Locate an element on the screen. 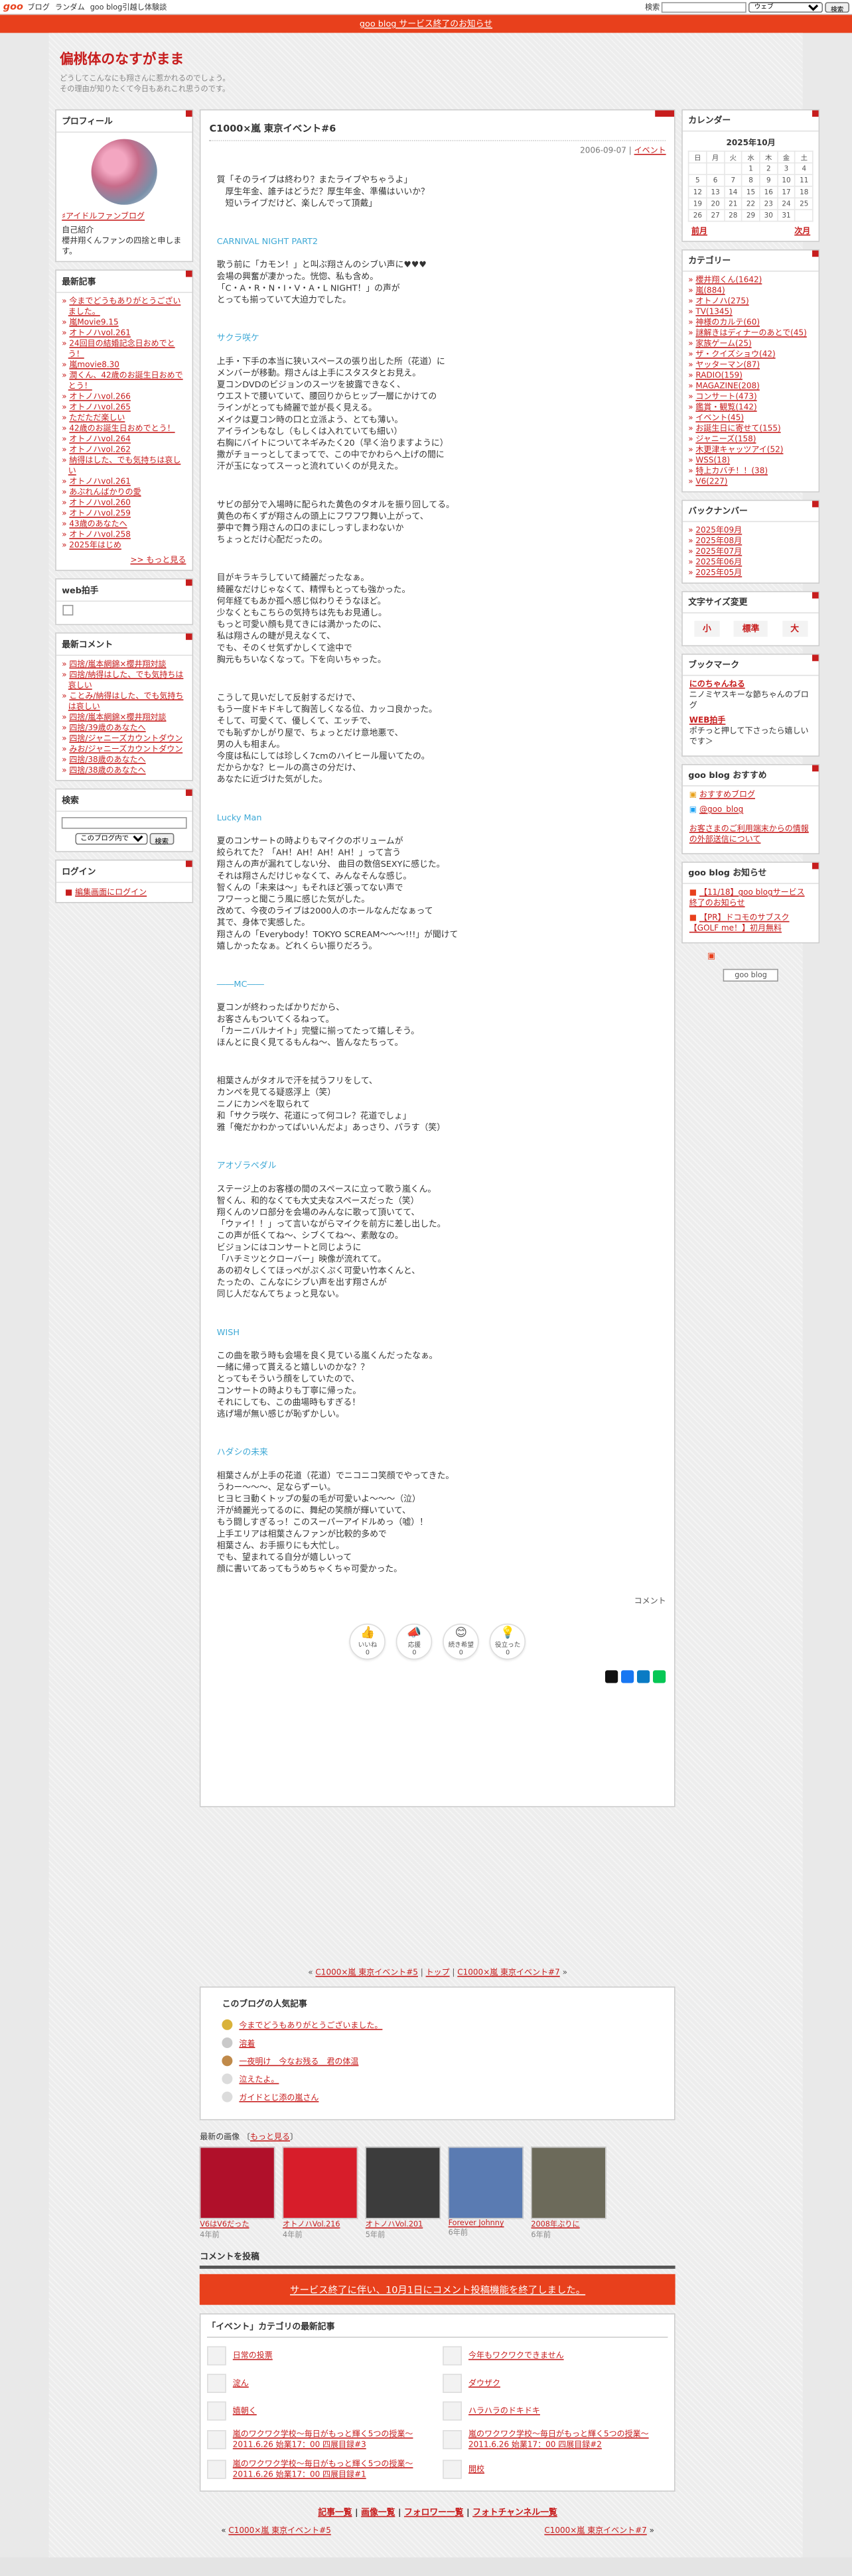  calendar-day: 18 is located at coordinates (804, 193).